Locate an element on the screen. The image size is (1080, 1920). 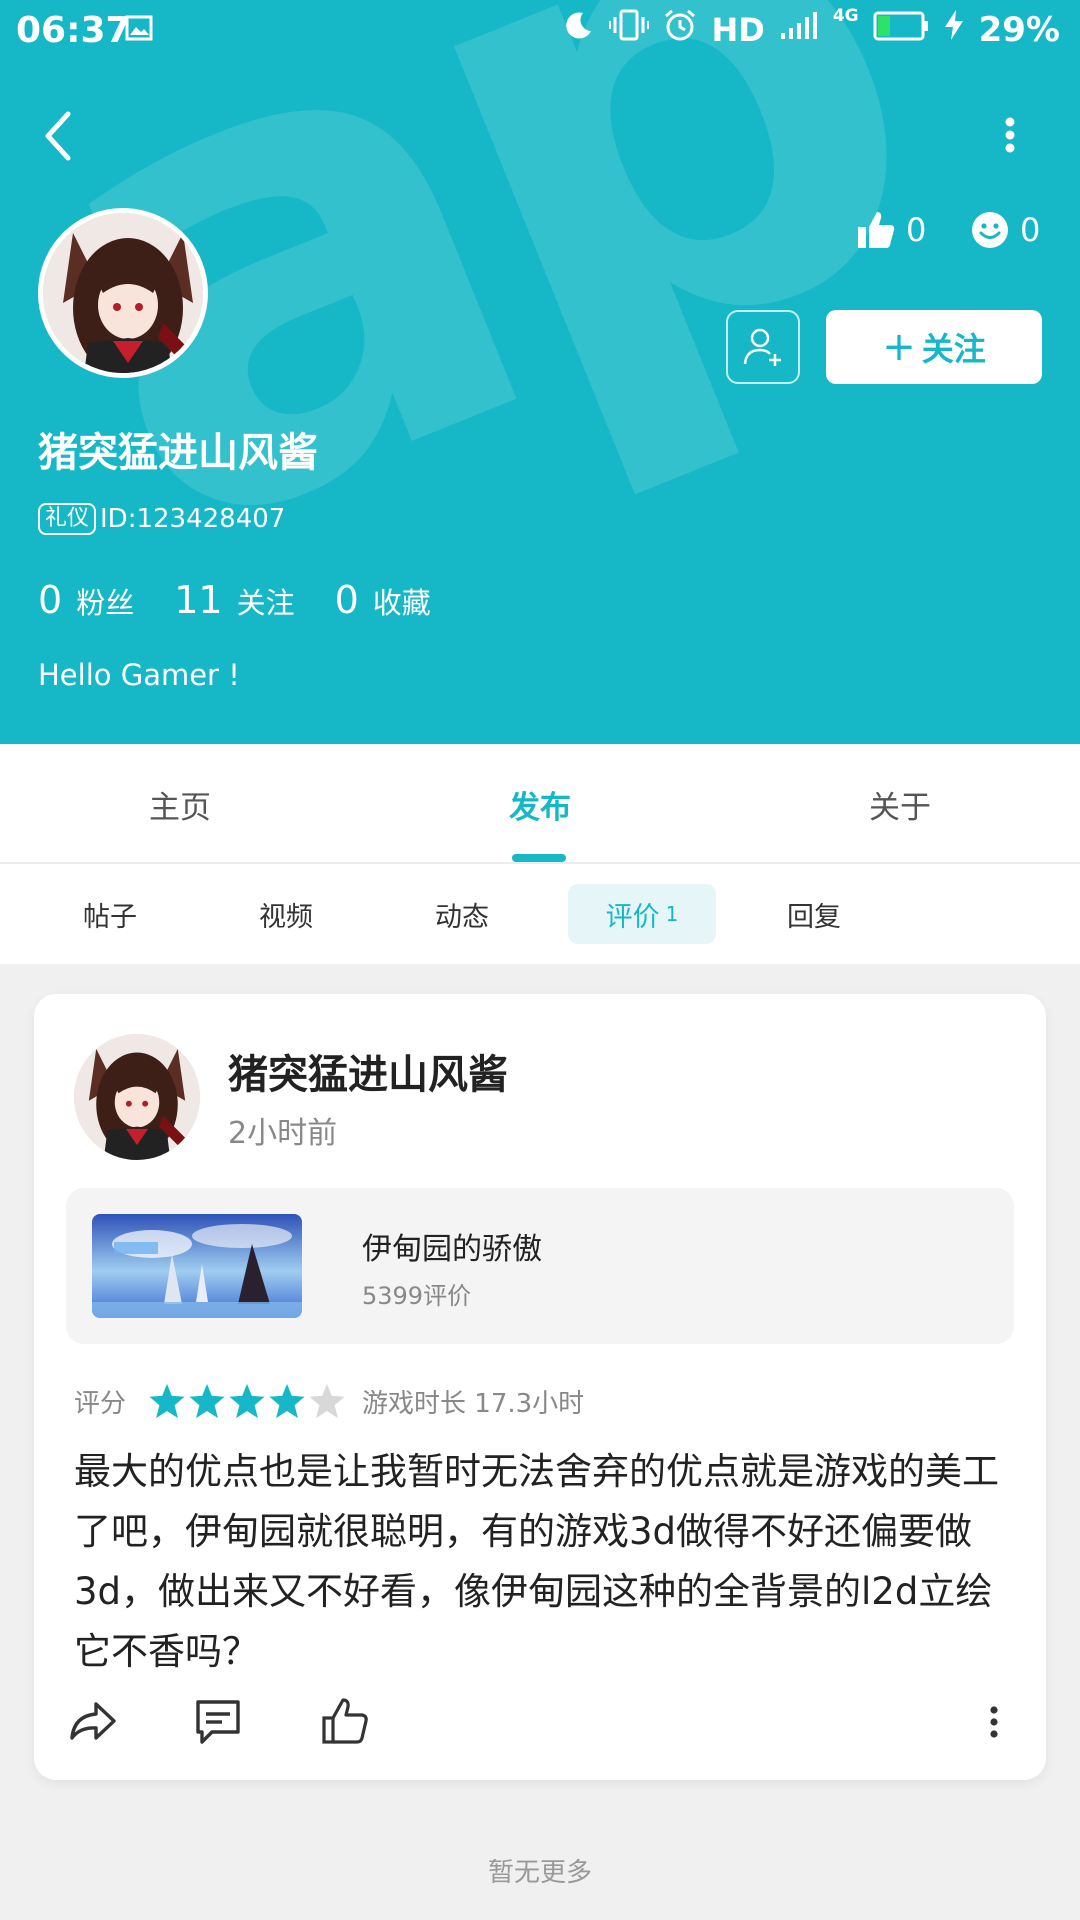
profile-stats: 0 粉丝 11 关注 0 收藏 is located at coordinates (254, 600).